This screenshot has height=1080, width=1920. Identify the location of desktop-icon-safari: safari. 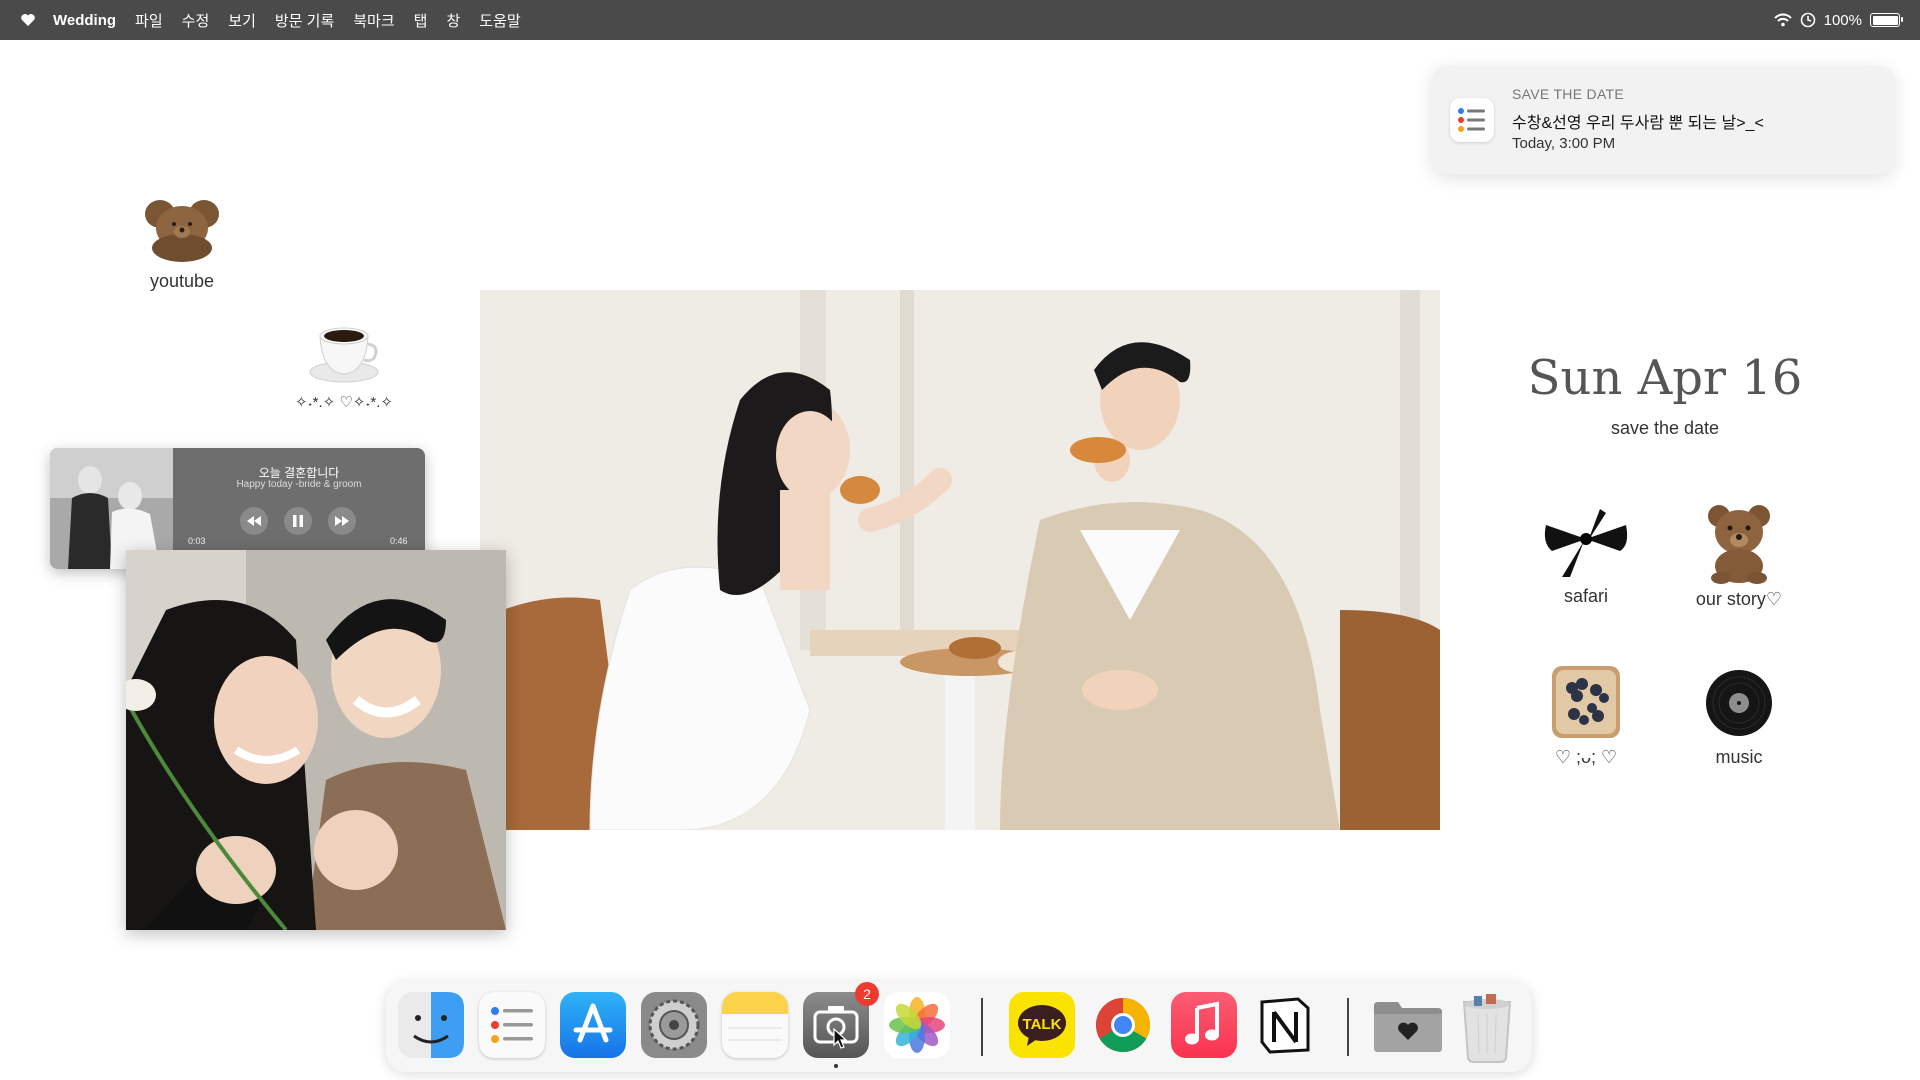
(1586, 556).